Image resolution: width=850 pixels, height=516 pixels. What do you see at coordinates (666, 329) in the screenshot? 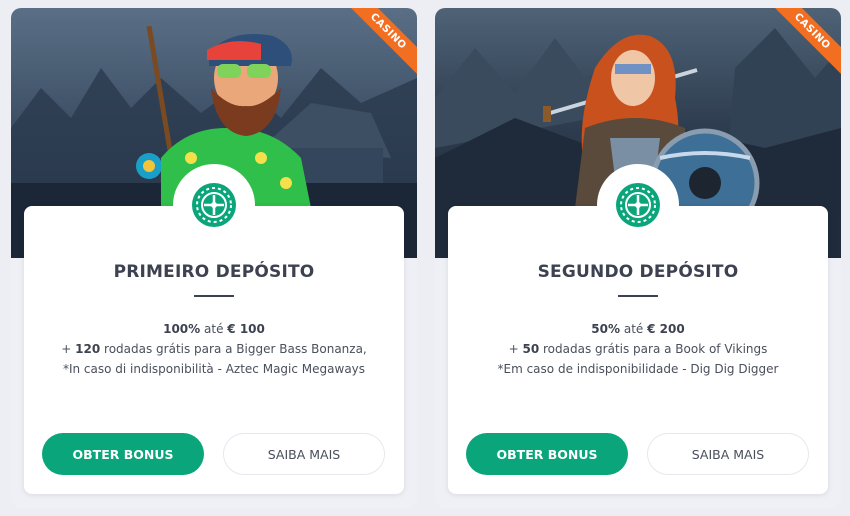
I see `offer-amount: € 200` at bounding box center [666, 329].